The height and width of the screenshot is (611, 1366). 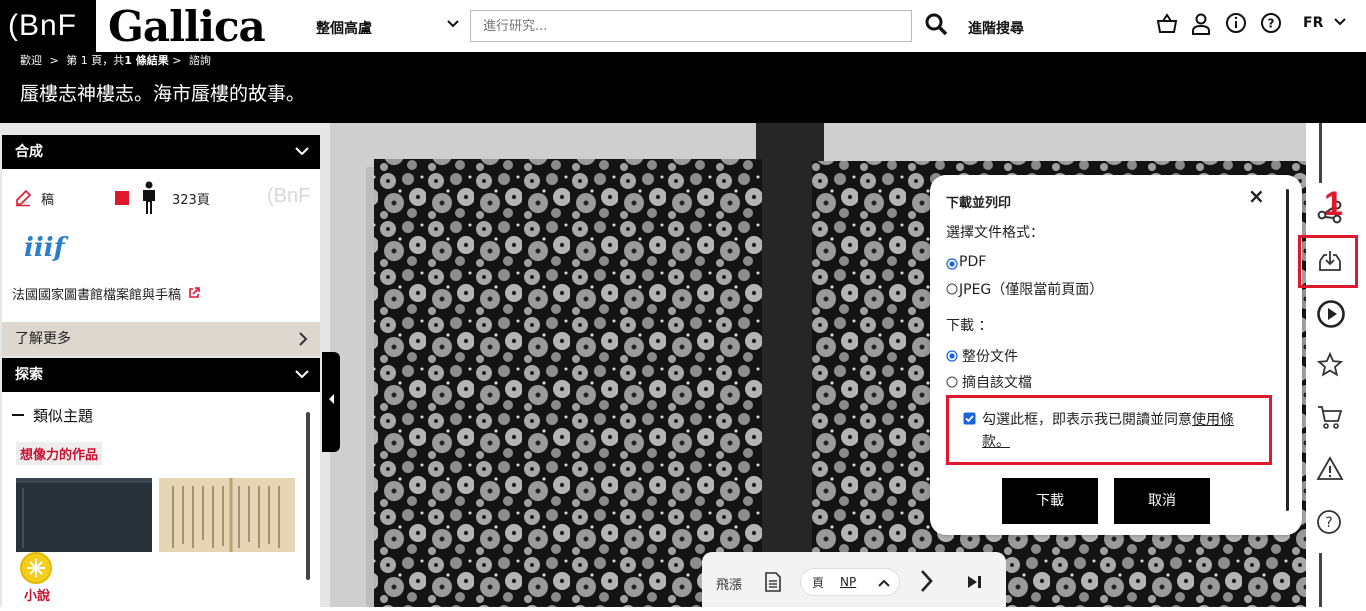 What do you see at coordinates (1087, 420) in the screenshot?
I see `terms-statement: 勾選此框，即表示我已閱讀並同意` at bounding box center [1087, 420].